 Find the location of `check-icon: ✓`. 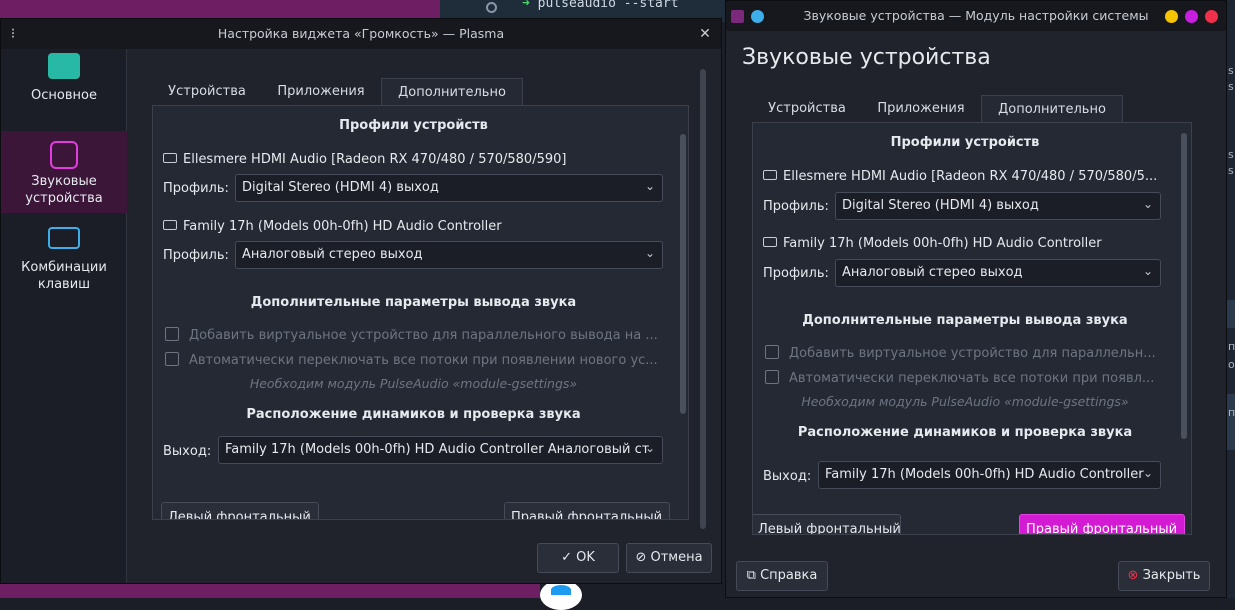

check-icon: ✓ is located at coordinates (566, 557).